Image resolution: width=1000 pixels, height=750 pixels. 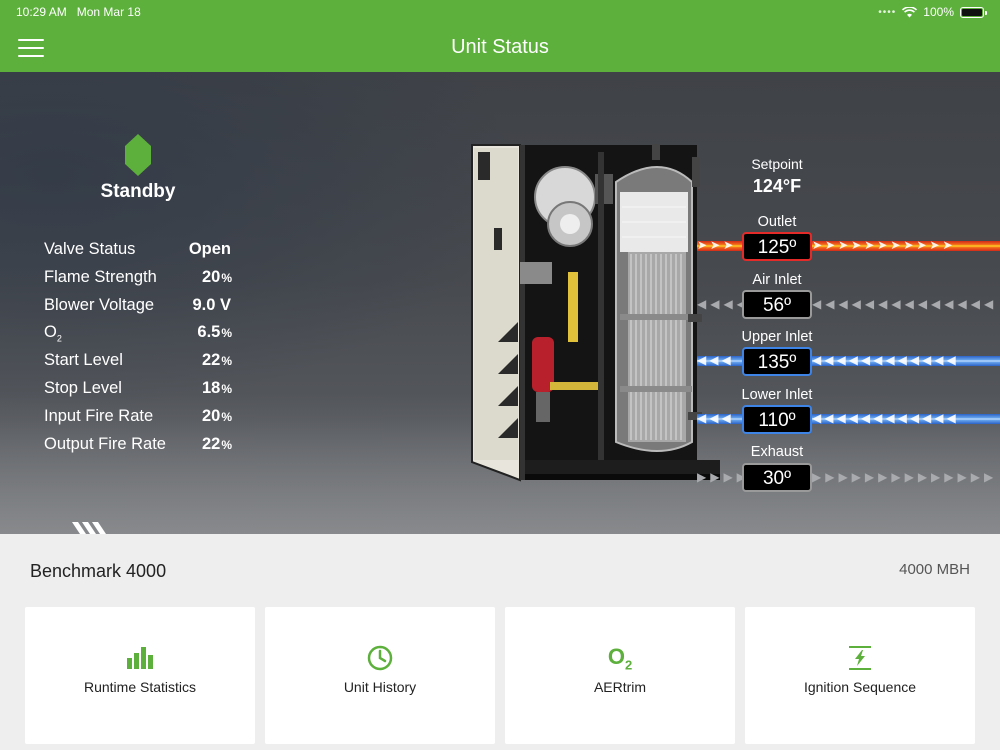 What do you see at coordinates (100, 276) in the screenshot?
I see `stat-label: Flame Strength` at bounding box center [100, 276].